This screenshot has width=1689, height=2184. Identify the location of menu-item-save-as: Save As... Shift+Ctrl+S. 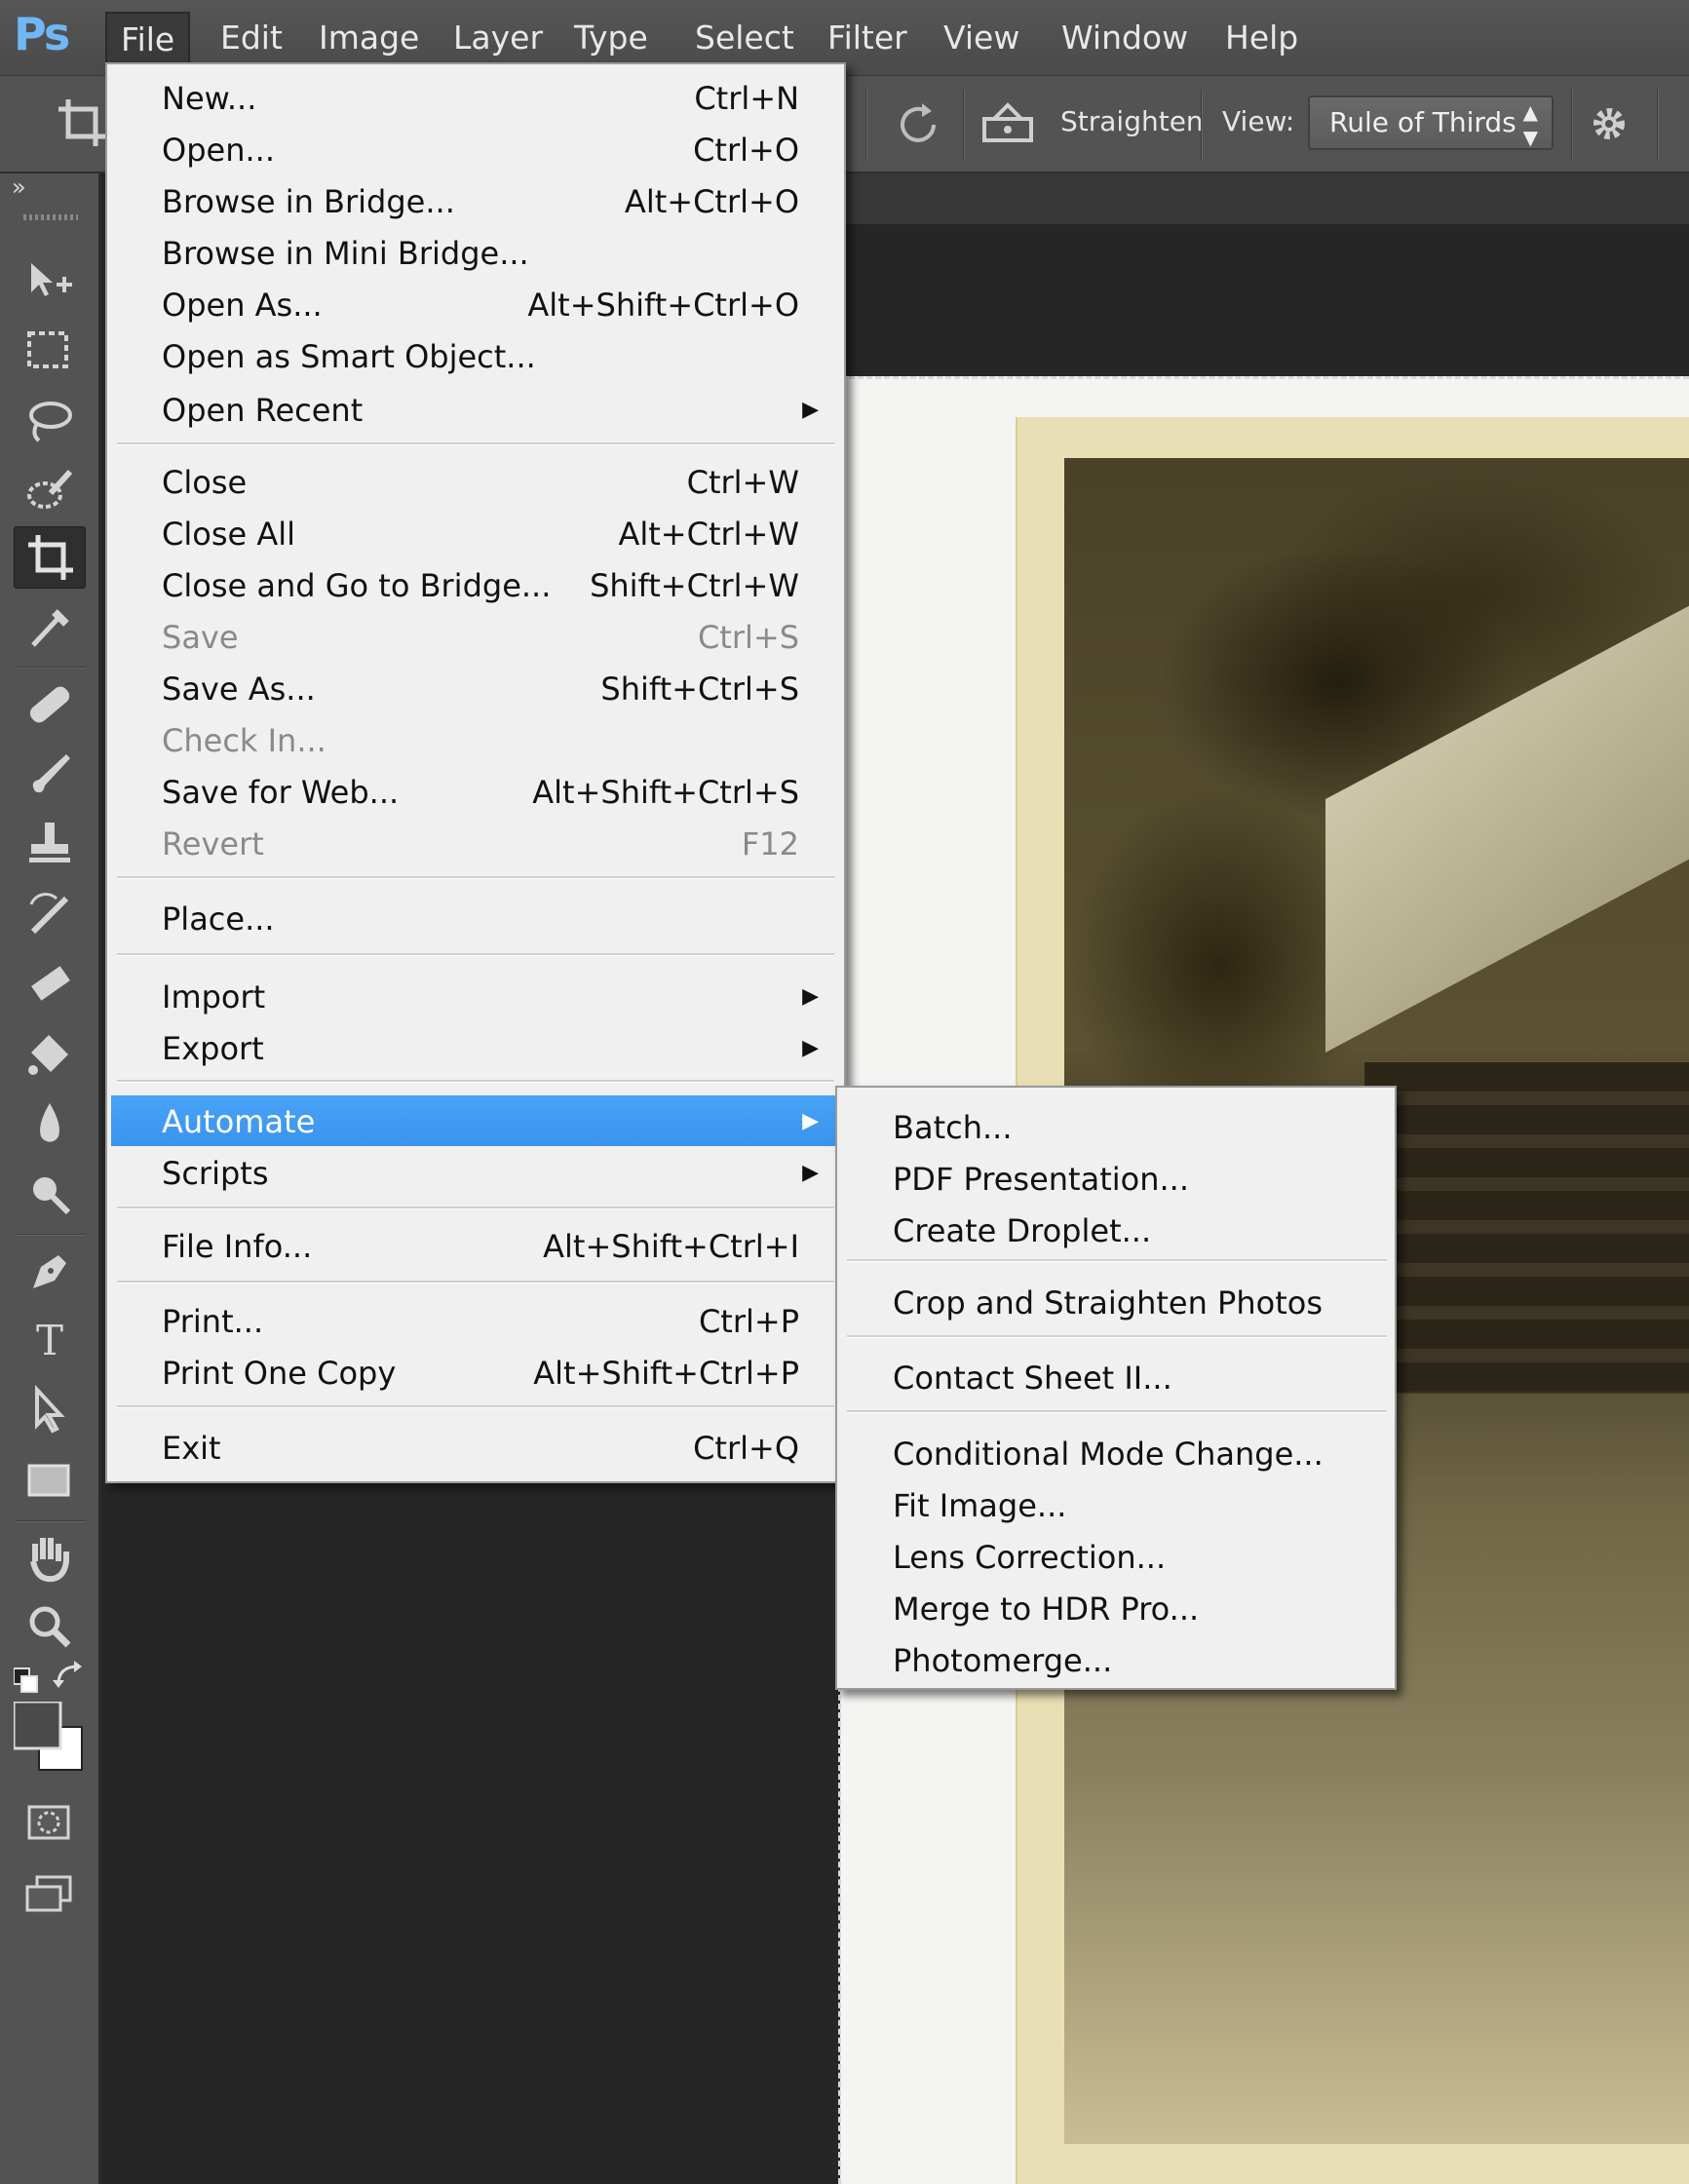
(476, 688).